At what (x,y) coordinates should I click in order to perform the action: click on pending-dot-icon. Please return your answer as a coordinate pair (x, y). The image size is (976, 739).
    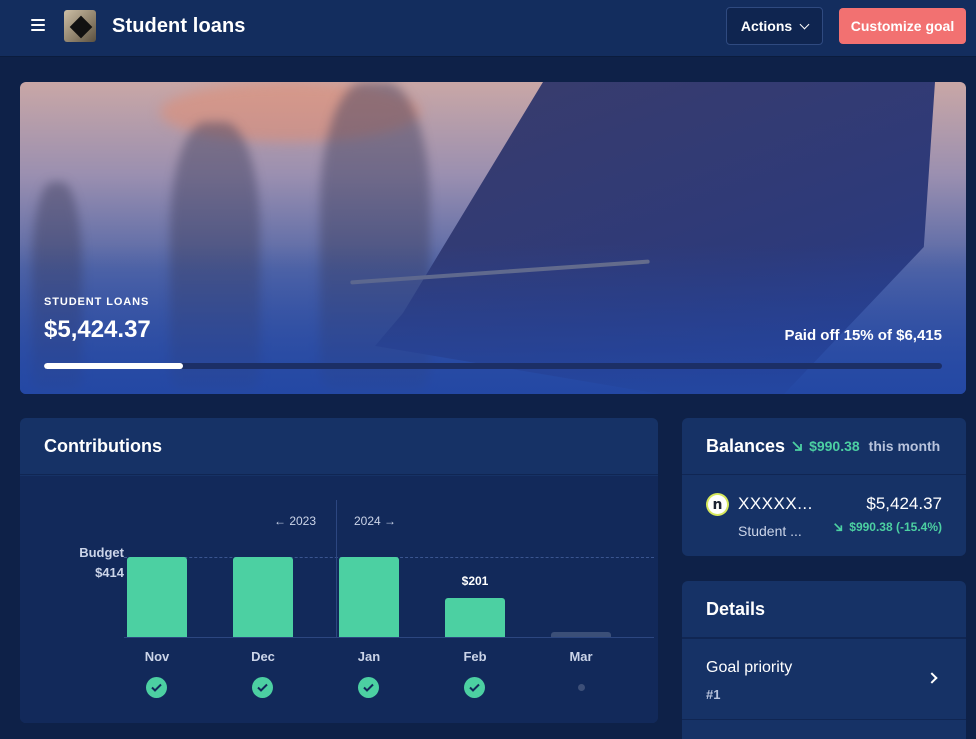
    Looking at the image, I should click on (581, 687).